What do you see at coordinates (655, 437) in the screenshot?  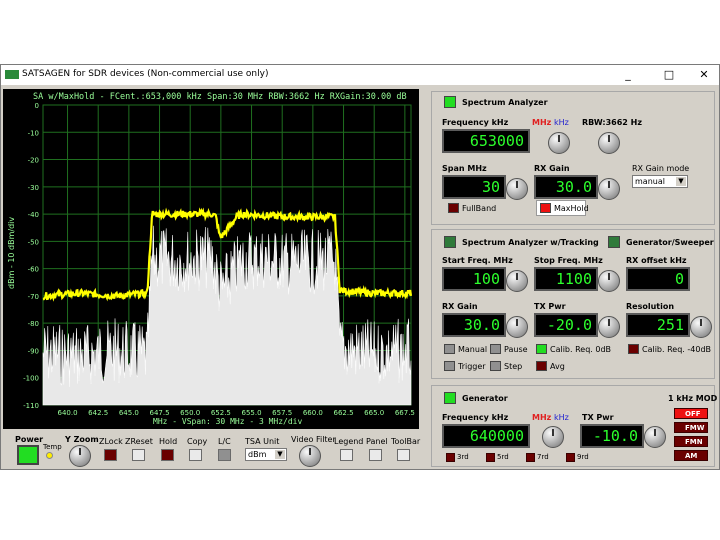 I see `gen-txpwr-knob` at bounding box center [655, 437].